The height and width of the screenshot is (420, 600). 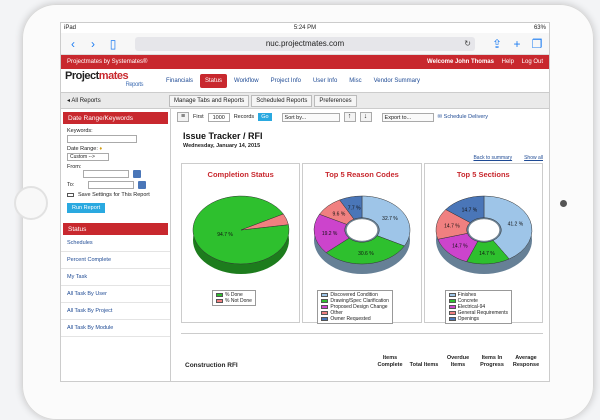 What do you see at coordinates (70, 28) in the screenshot?
I see `carrier-label: iPad` at bounding box center [70, 28].